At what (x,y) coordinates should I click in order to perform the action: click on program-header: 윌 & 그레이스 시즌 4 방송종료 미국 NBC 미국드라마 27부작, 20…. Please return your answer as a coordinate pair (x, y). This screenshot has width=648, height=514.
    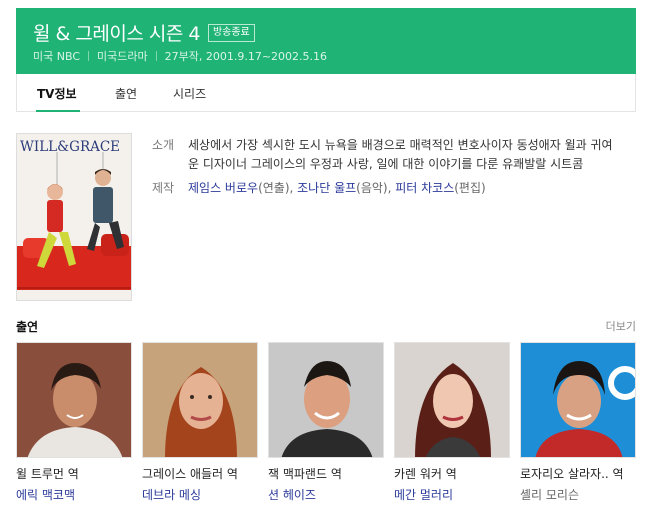
    Looking at the image, I should click on (326, 41).